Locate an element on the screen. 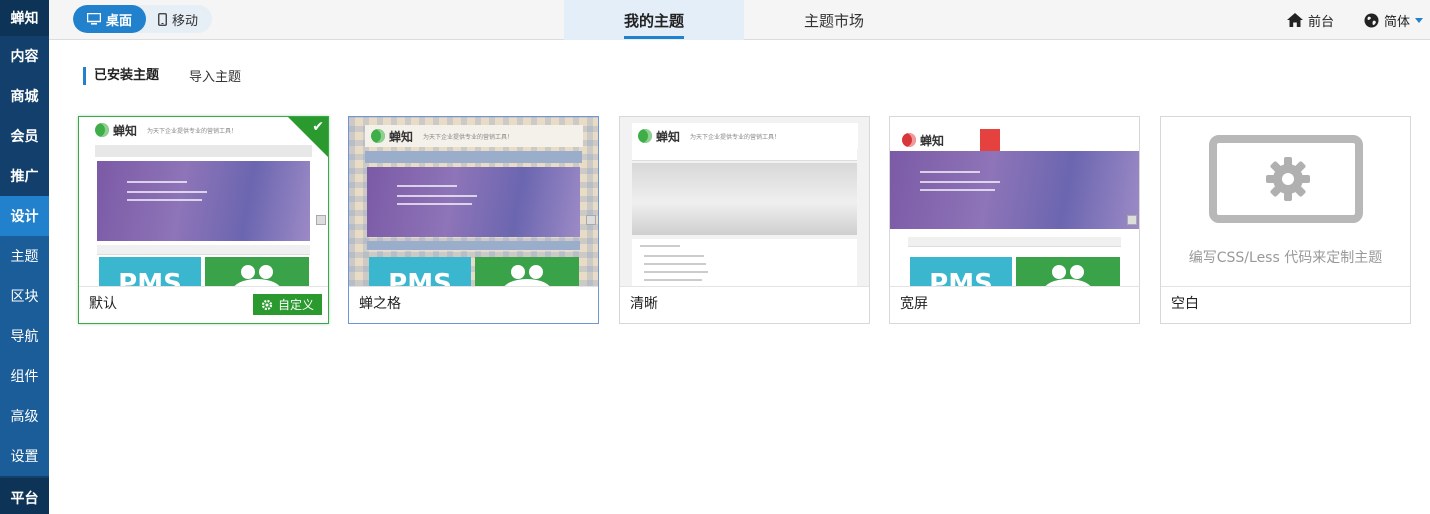 This screenshot has width=1430, height=514. desktop-toggle-label: 桌面 is located at coordinates (119, 21).